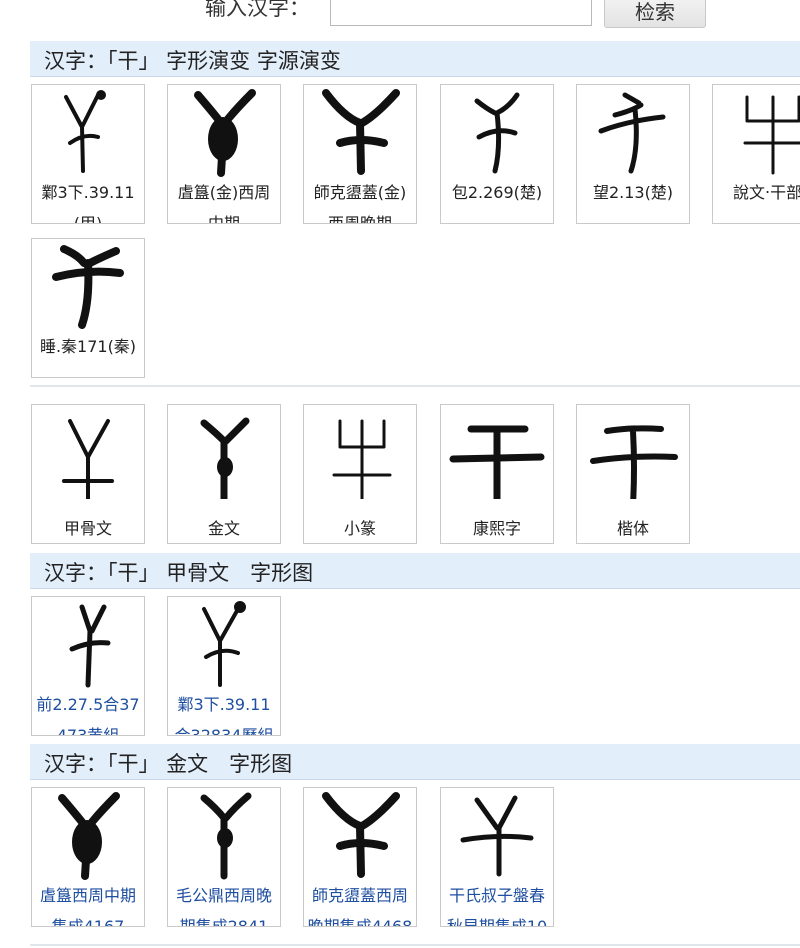 This screenshot has width=800, height=948. I want to click on script-card: 金文, so click(224, 474).